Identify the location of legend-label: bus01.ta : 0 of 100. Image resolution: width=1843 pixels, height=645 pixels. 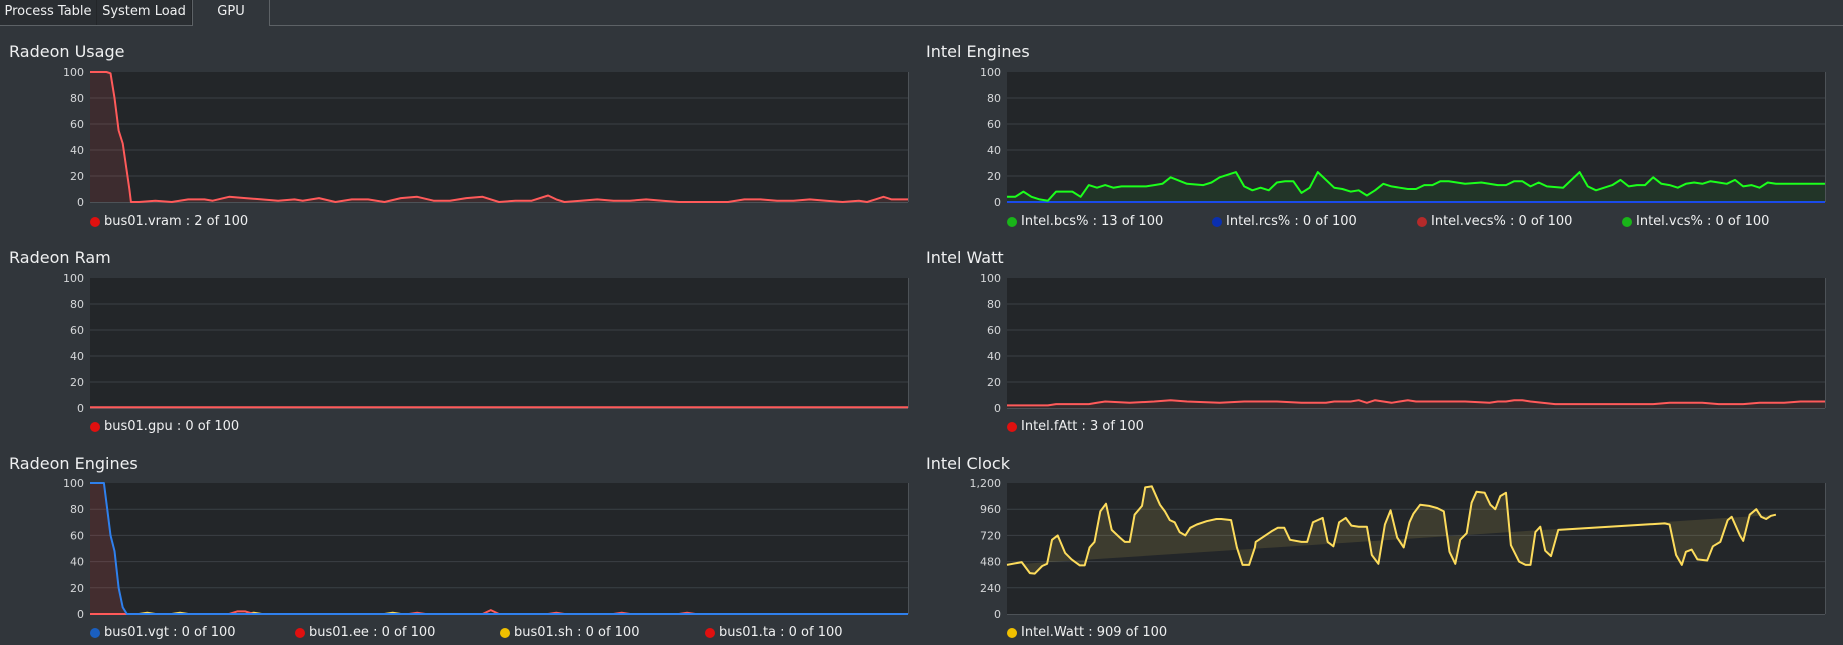
(781, 632).